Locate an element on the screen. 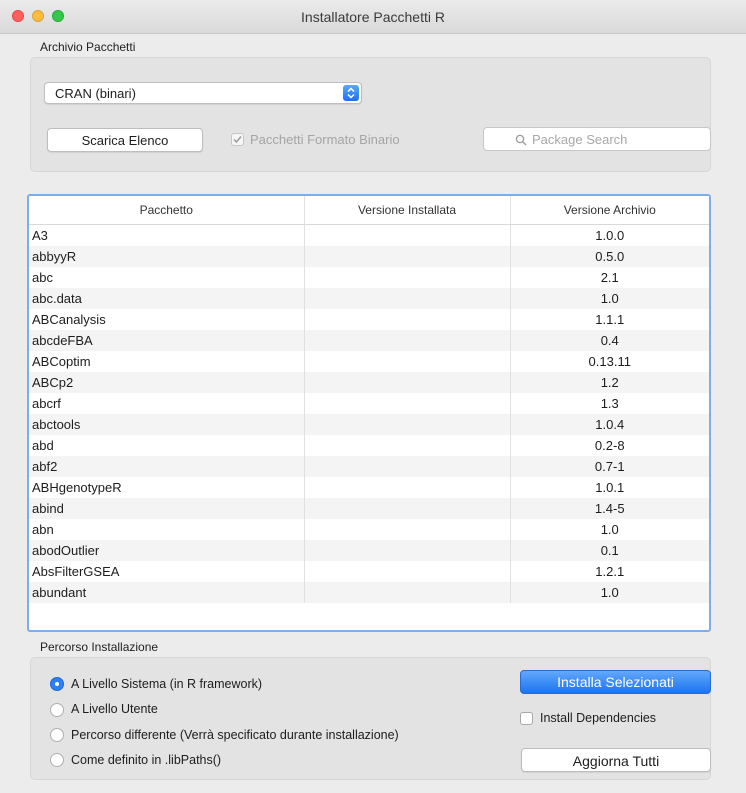 This screenshot has width=746, height=793. archive-version-cell: 2.1 is located at coordinates (609, 277).